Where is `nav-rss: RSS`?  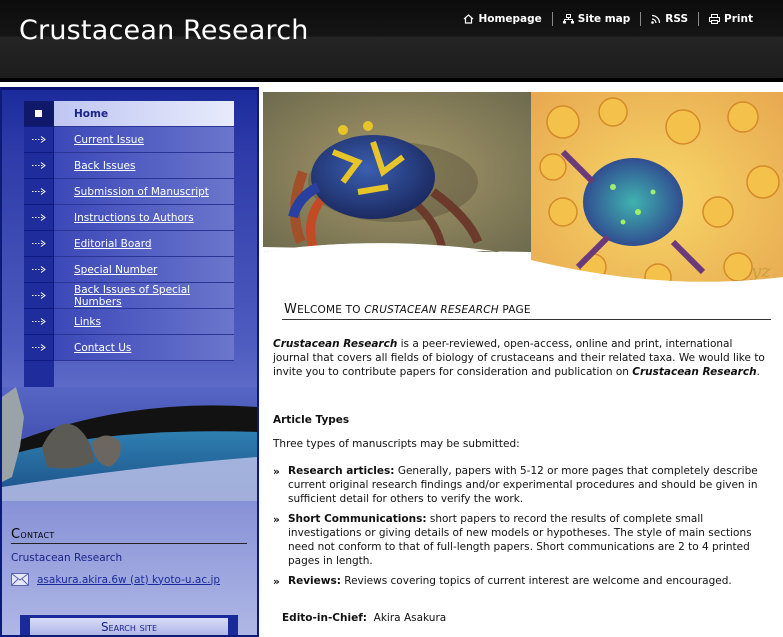 nav-rss: RSS is located at coordinates (669, 19).